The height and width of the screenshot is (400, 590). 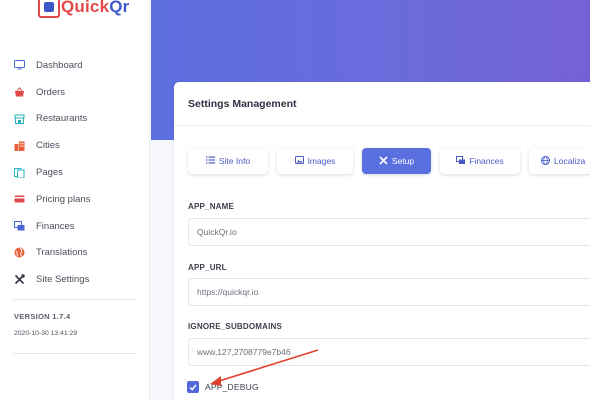 What do you see at coordinates (63, 199) in the screenshot?
I see `sidebar-item-label: Pricing plans` at bounding box center [63, 199].